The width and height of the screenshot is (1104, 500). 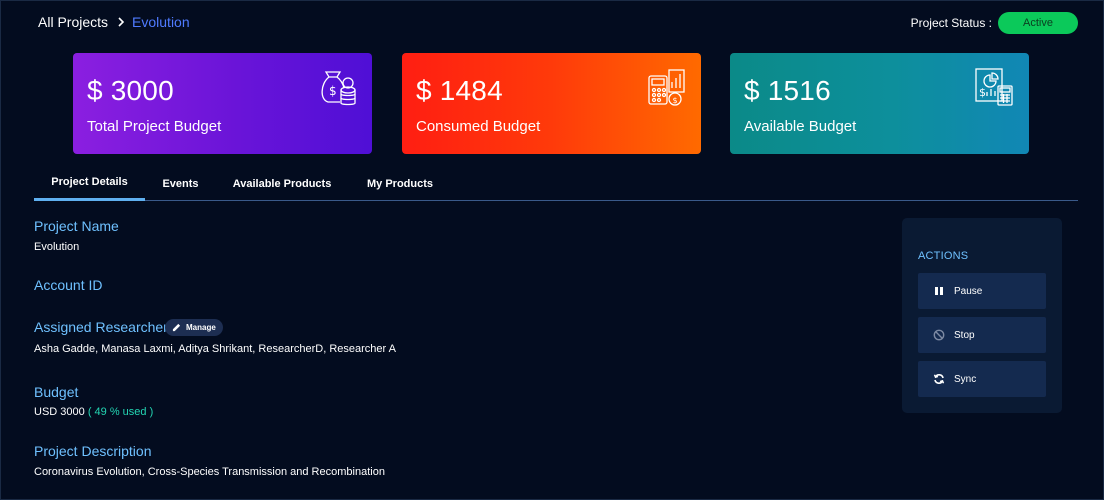 I want to click on sync-icon, so click(x=939, y=379).